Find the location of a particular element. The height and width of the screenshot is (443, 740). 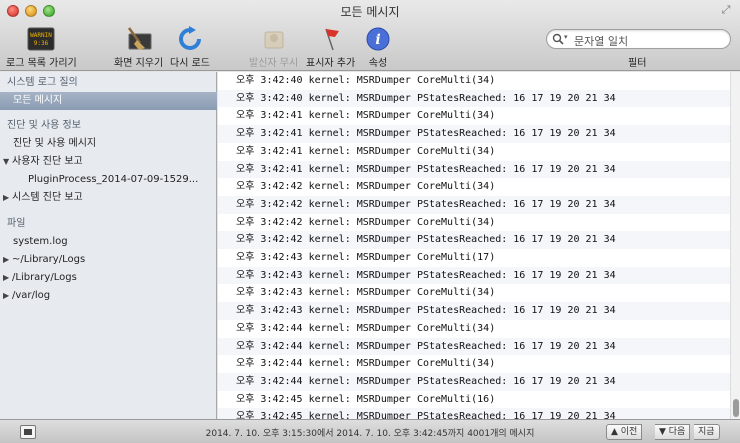

clear-display-button: 화면 지우기 is located at coordinates (138, 47).